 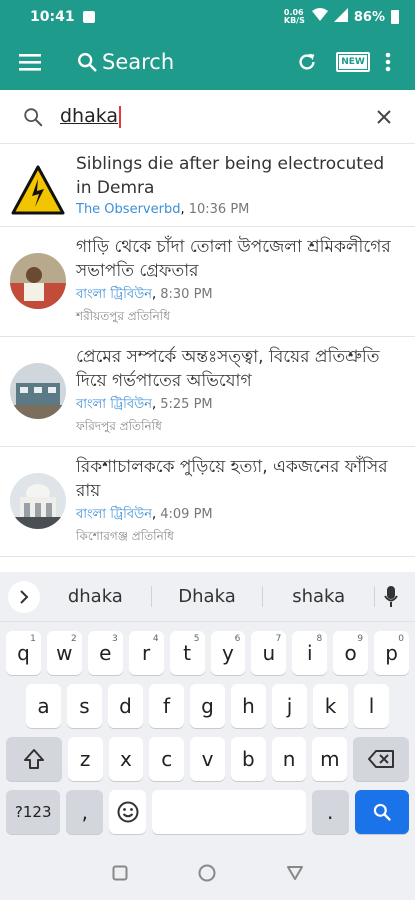 What do you see at coordinates (84, 706) in the screenshot?
I see `key-s: s` at bounding box center [84, 706].